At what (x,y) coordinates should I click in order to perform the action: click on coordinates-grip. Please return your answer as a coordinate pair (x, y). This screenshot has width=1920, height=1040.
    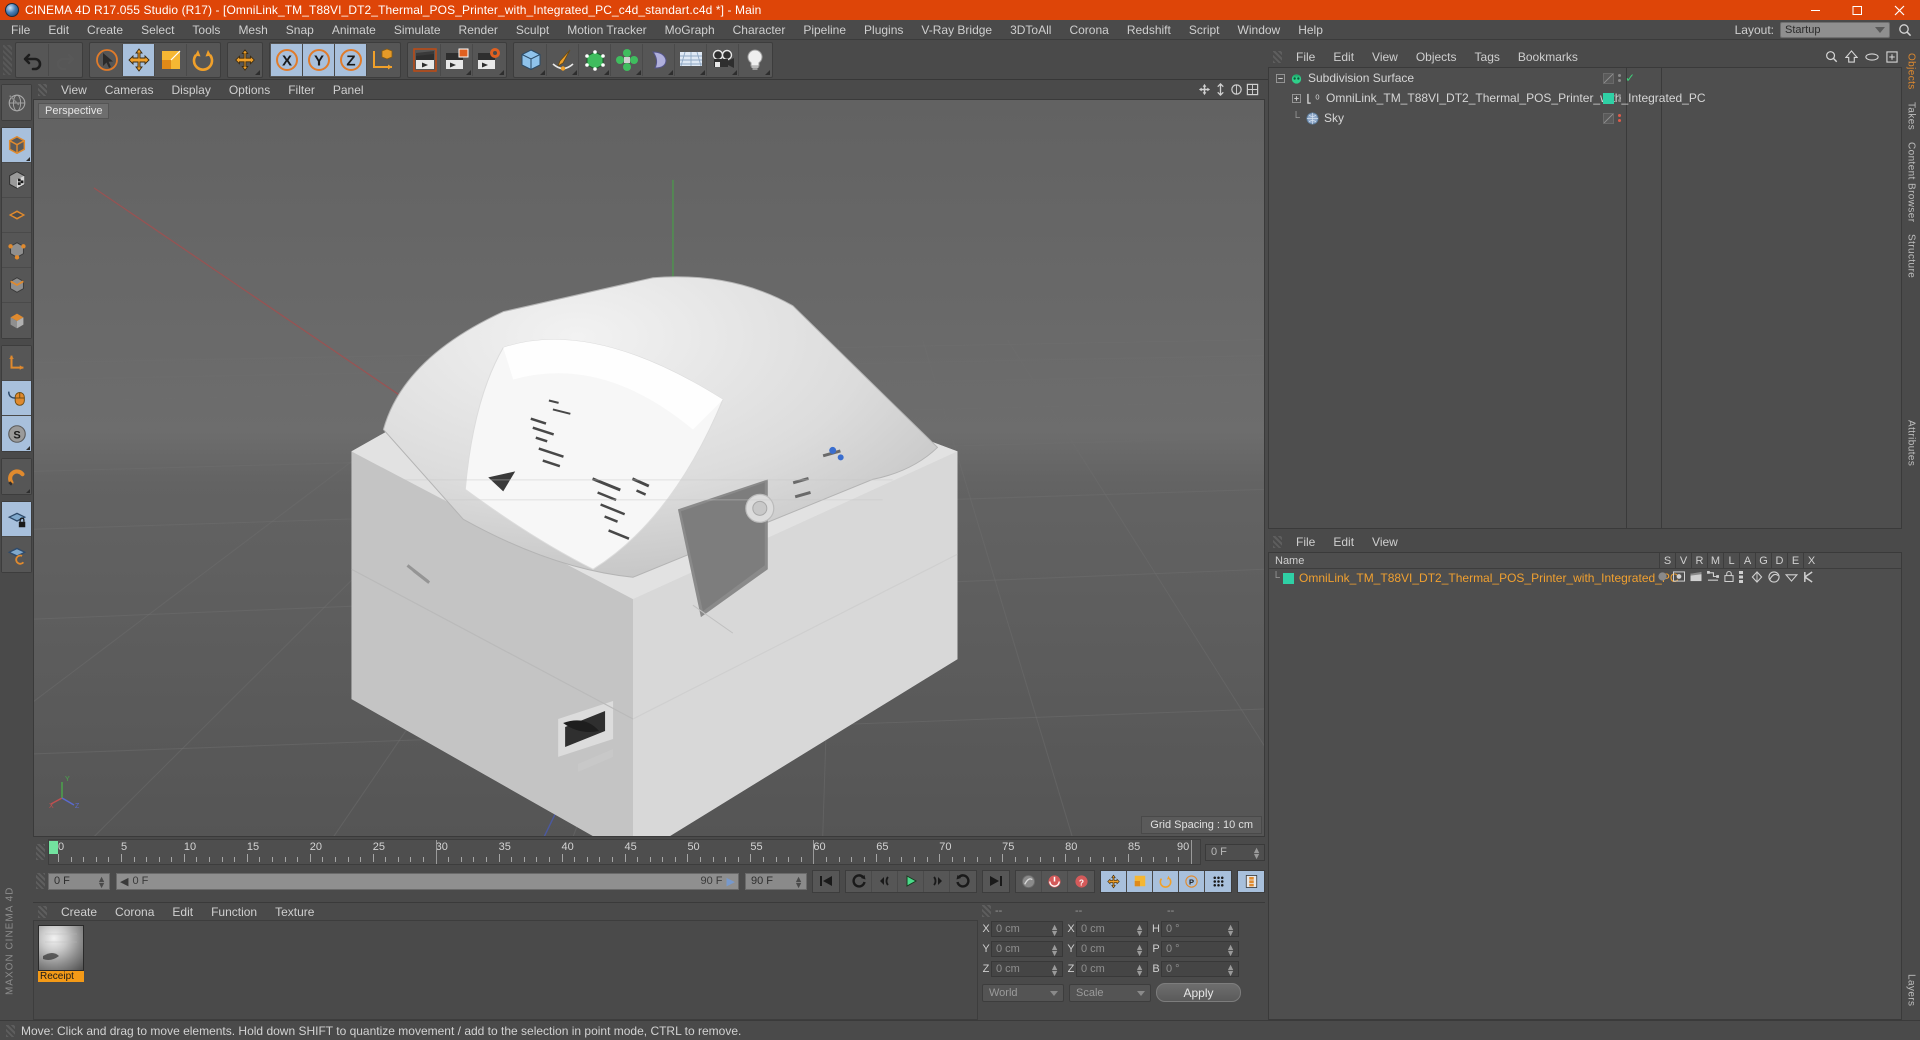
    Looking at the image, I should click on (986, 911).